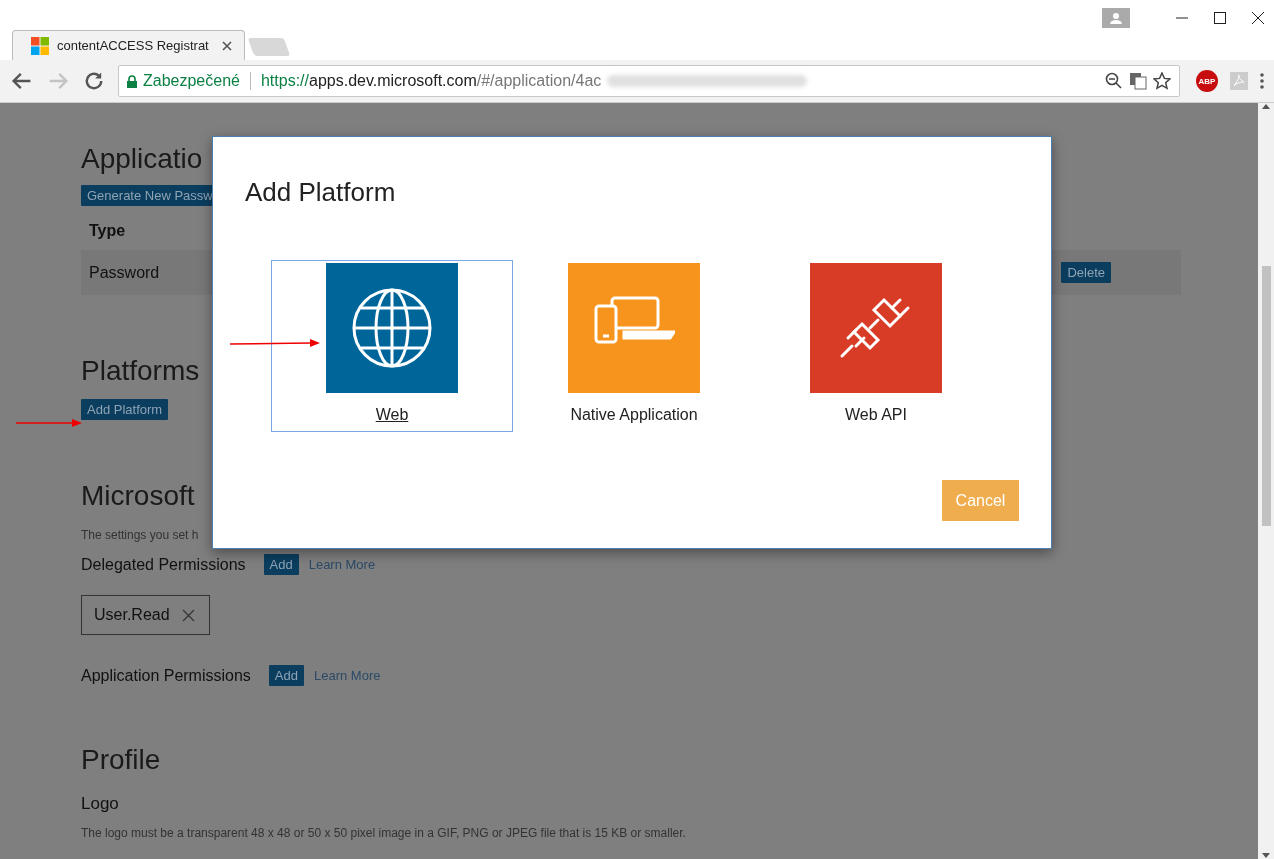 The width and height of the screenshot is (1274, 859). Describe the element at coordinates (100, 804) in the screenshot. I see `field-label: Logo` at that location.